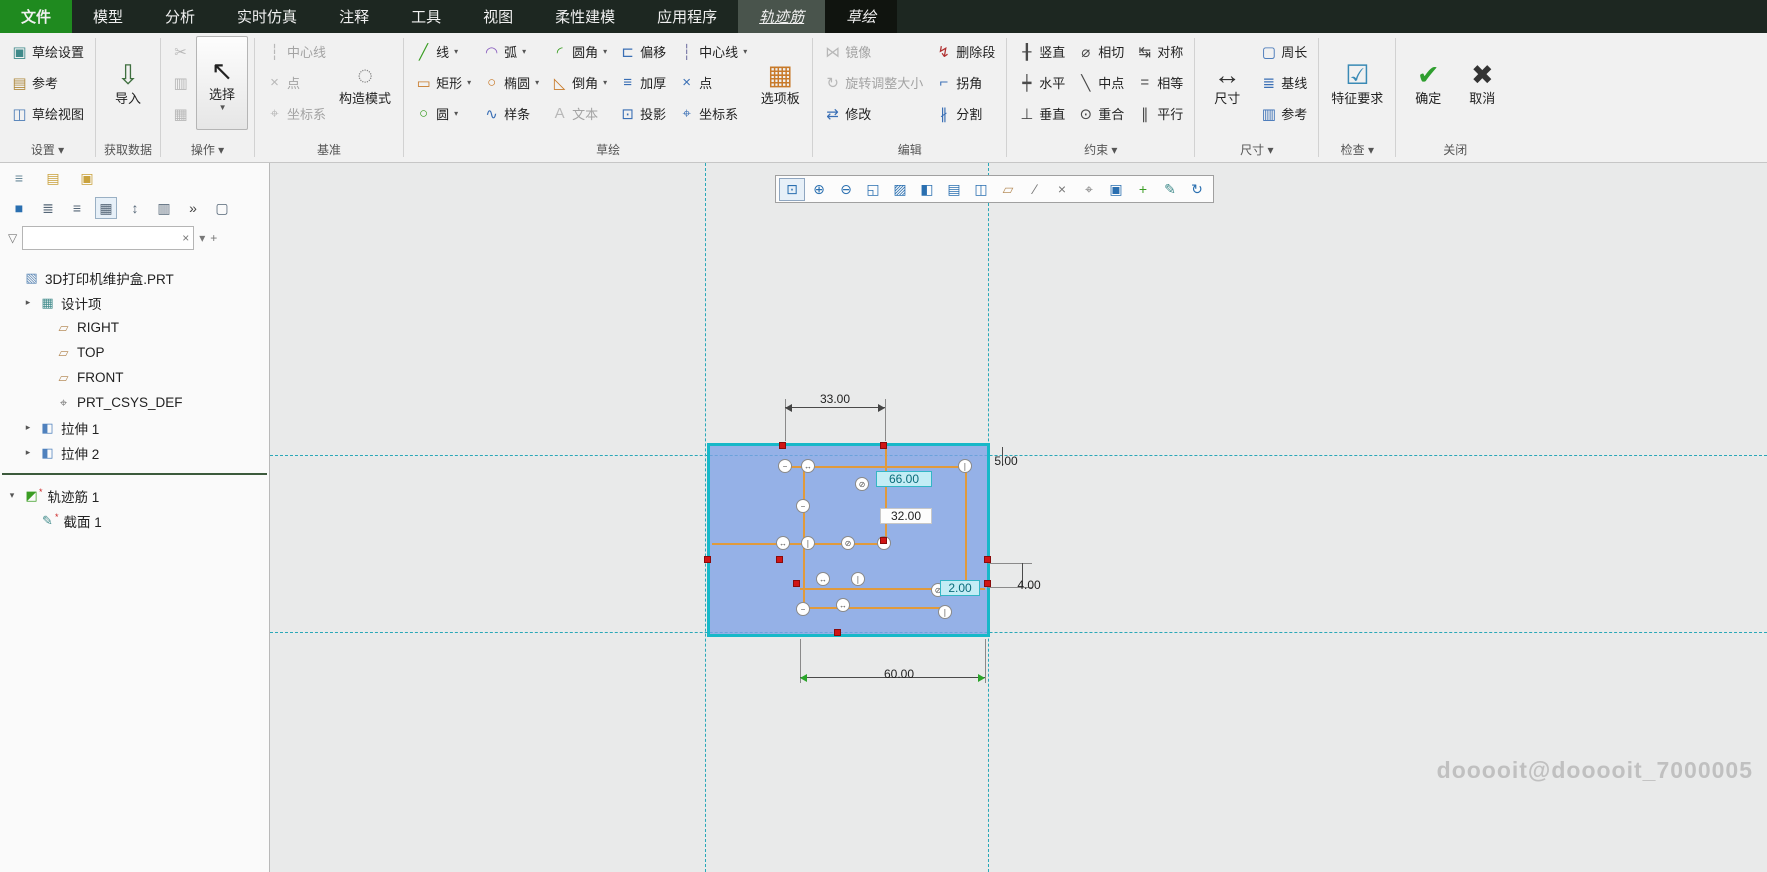 The image size is (1767, 872). I want to click on tab-applications: 应用程序, so click(687, 16).